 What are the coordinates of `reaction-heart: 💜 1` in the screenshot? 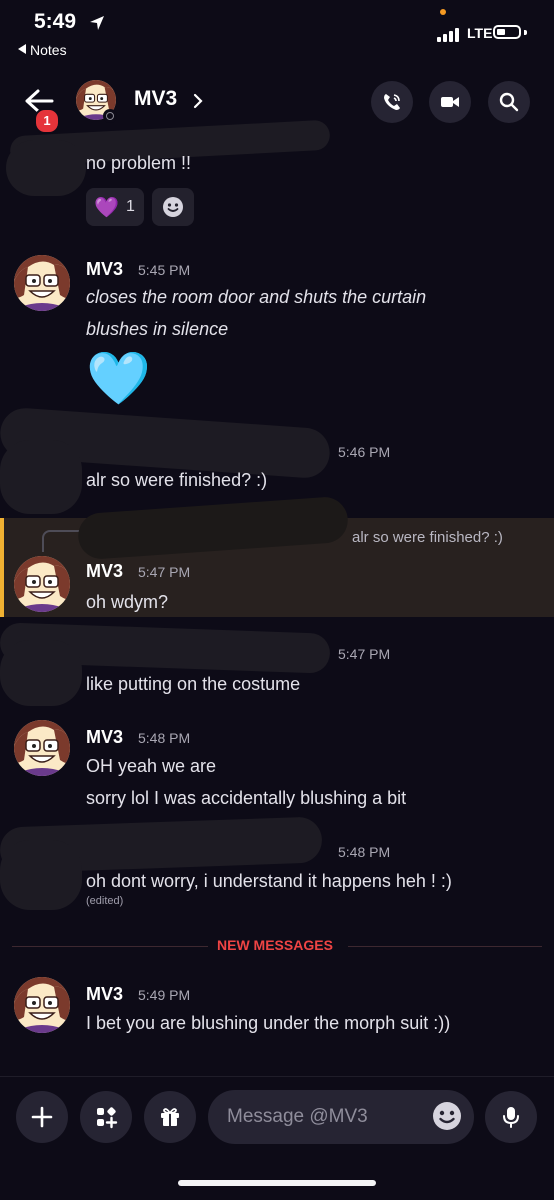 It's located at (115, 207).